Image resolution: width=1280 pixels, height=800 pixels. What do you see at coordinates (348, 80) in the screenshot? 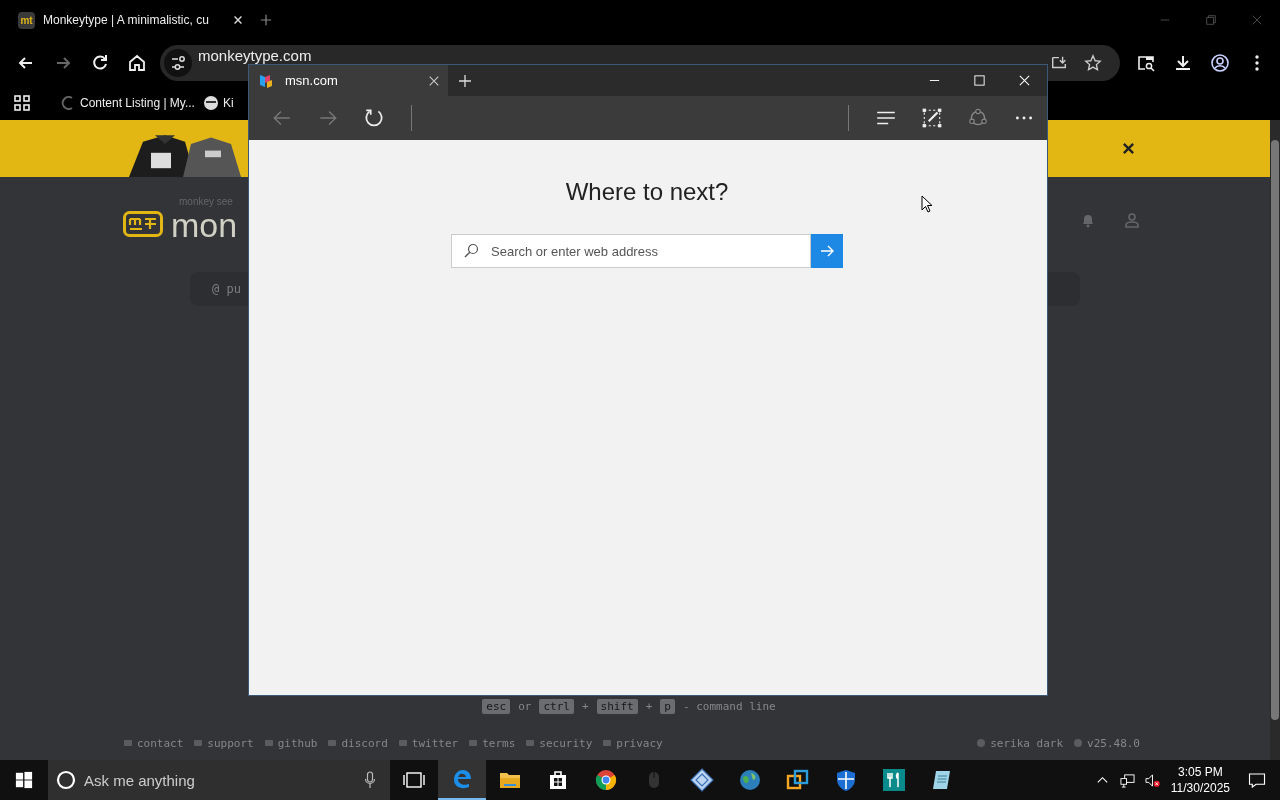
I see `browser-tab: msn.com` at bounding box center [348, 80].